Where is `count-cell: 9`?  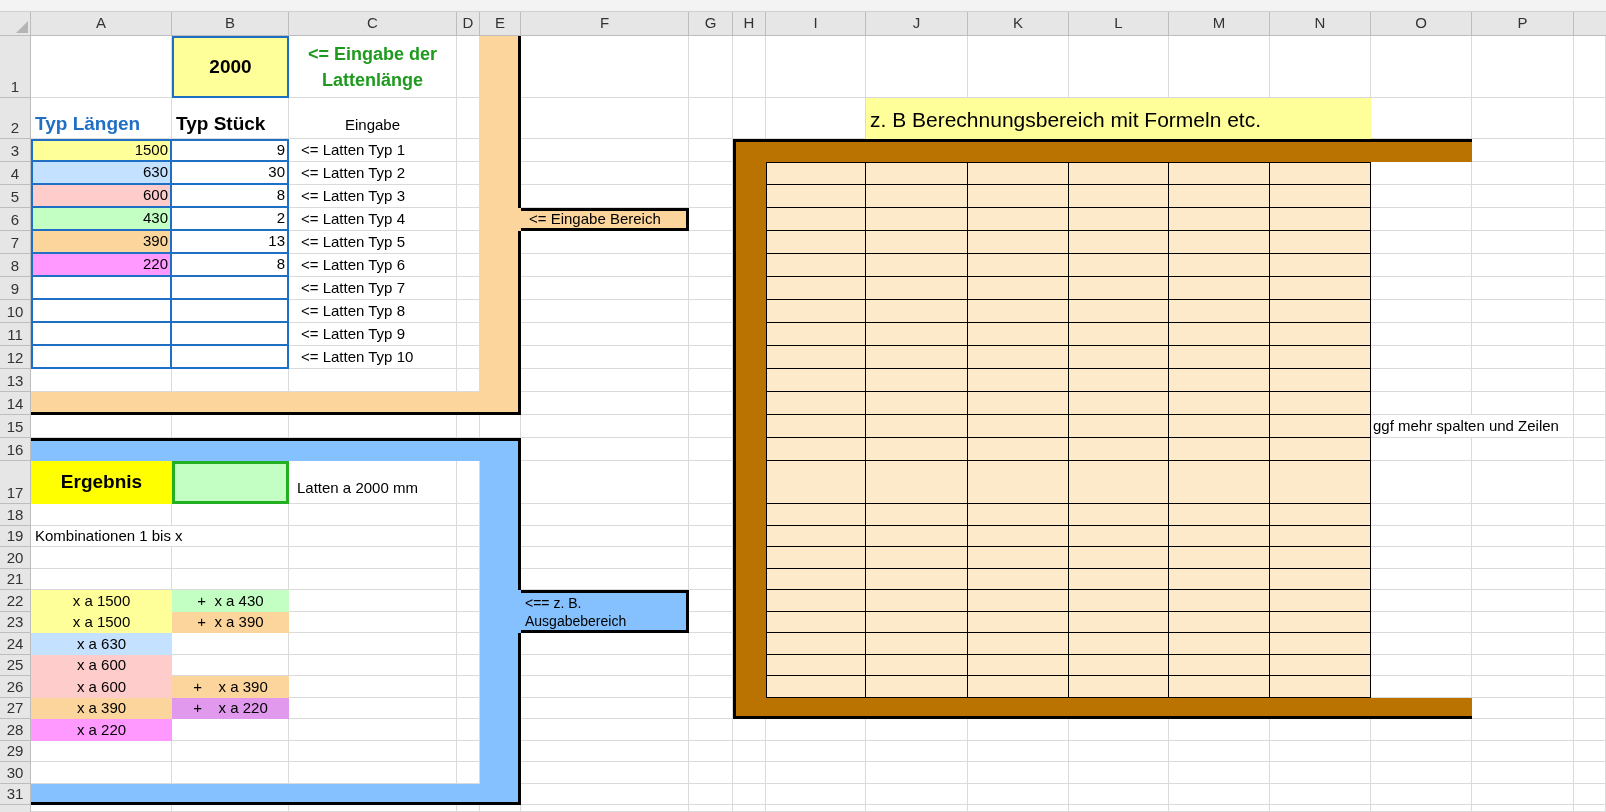 count-cell: 9 is located at coordinates (230, 150).